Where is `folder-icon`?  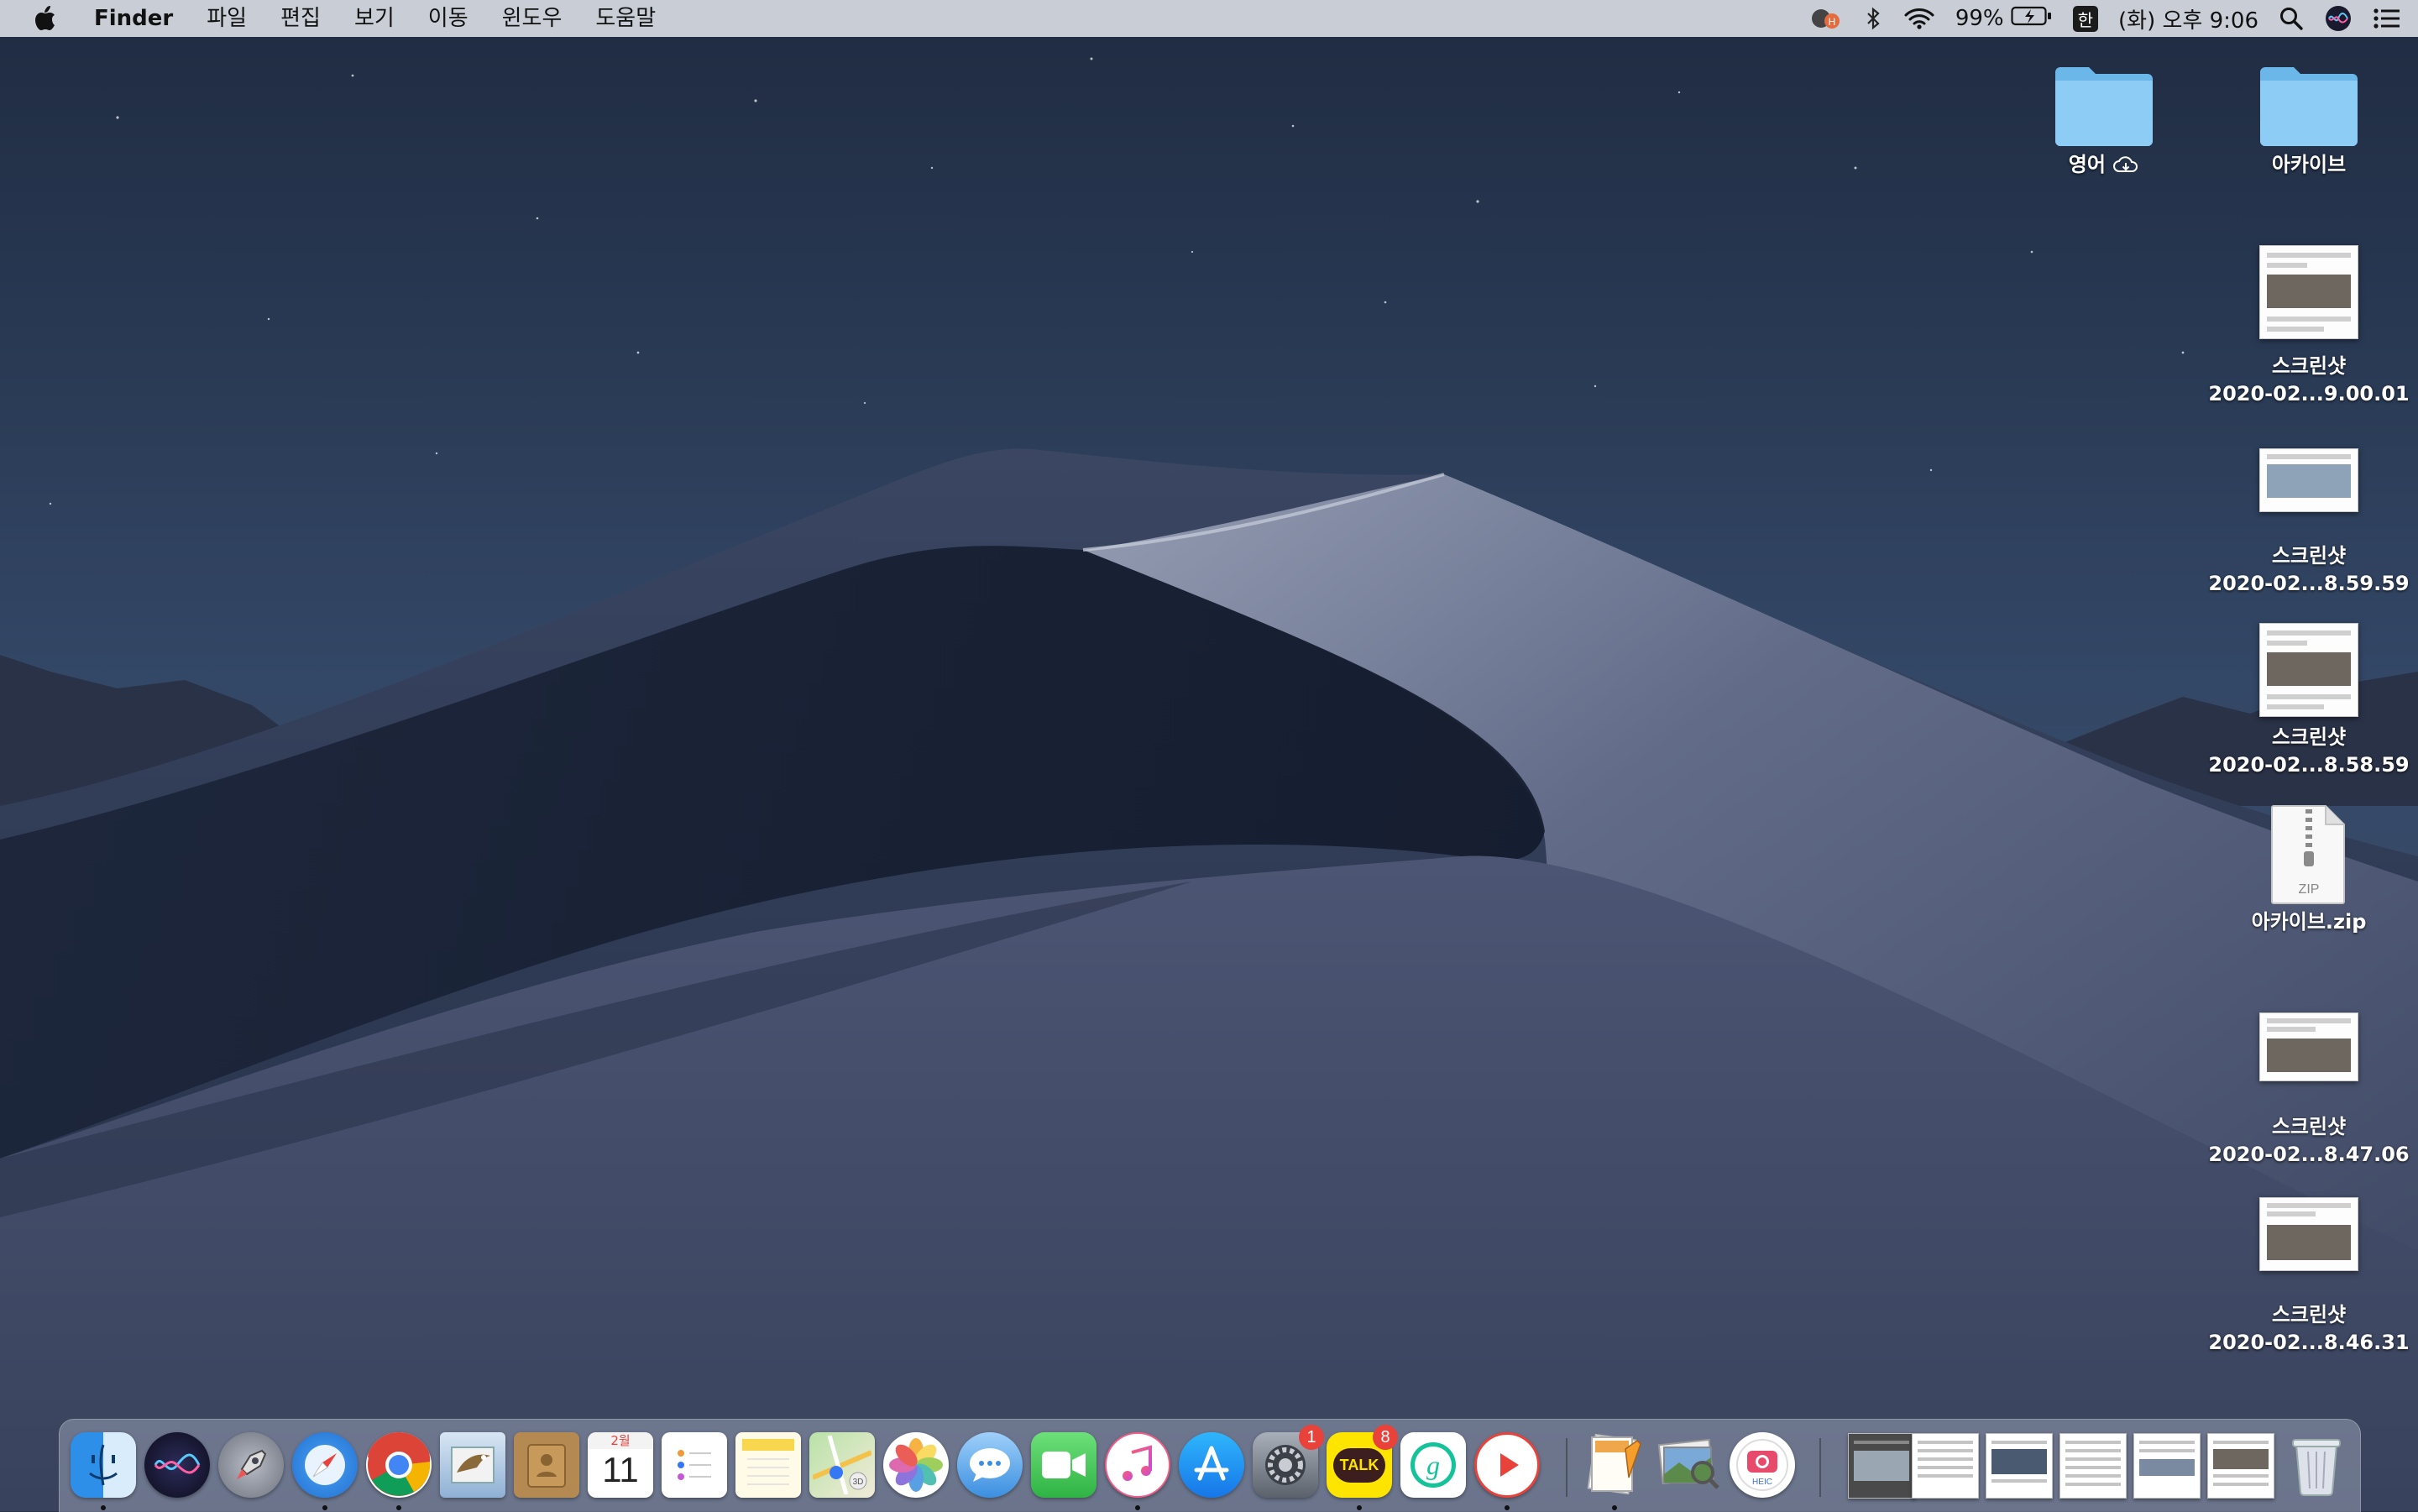
folder-icon is located at coordinates (2104, 106).